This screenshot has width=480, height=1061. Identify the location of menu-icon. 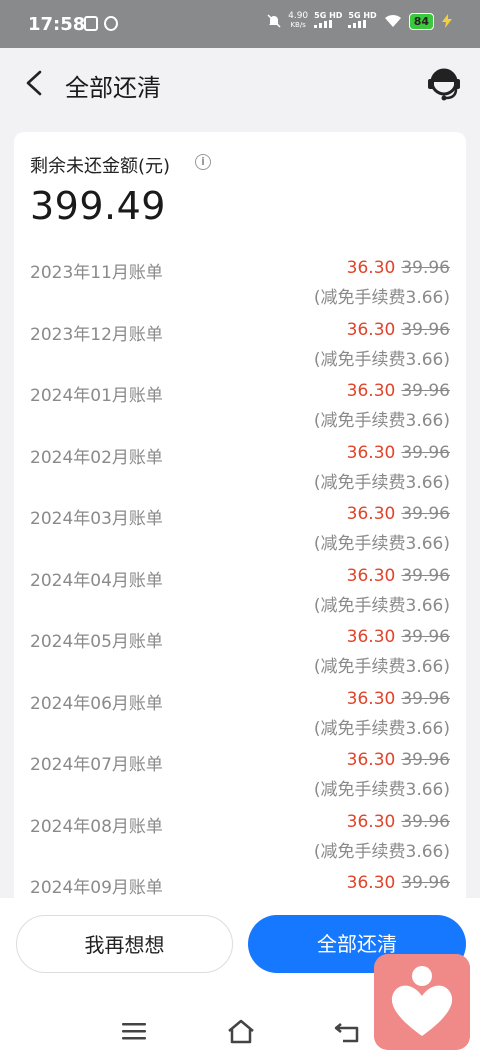
(134, 1031).